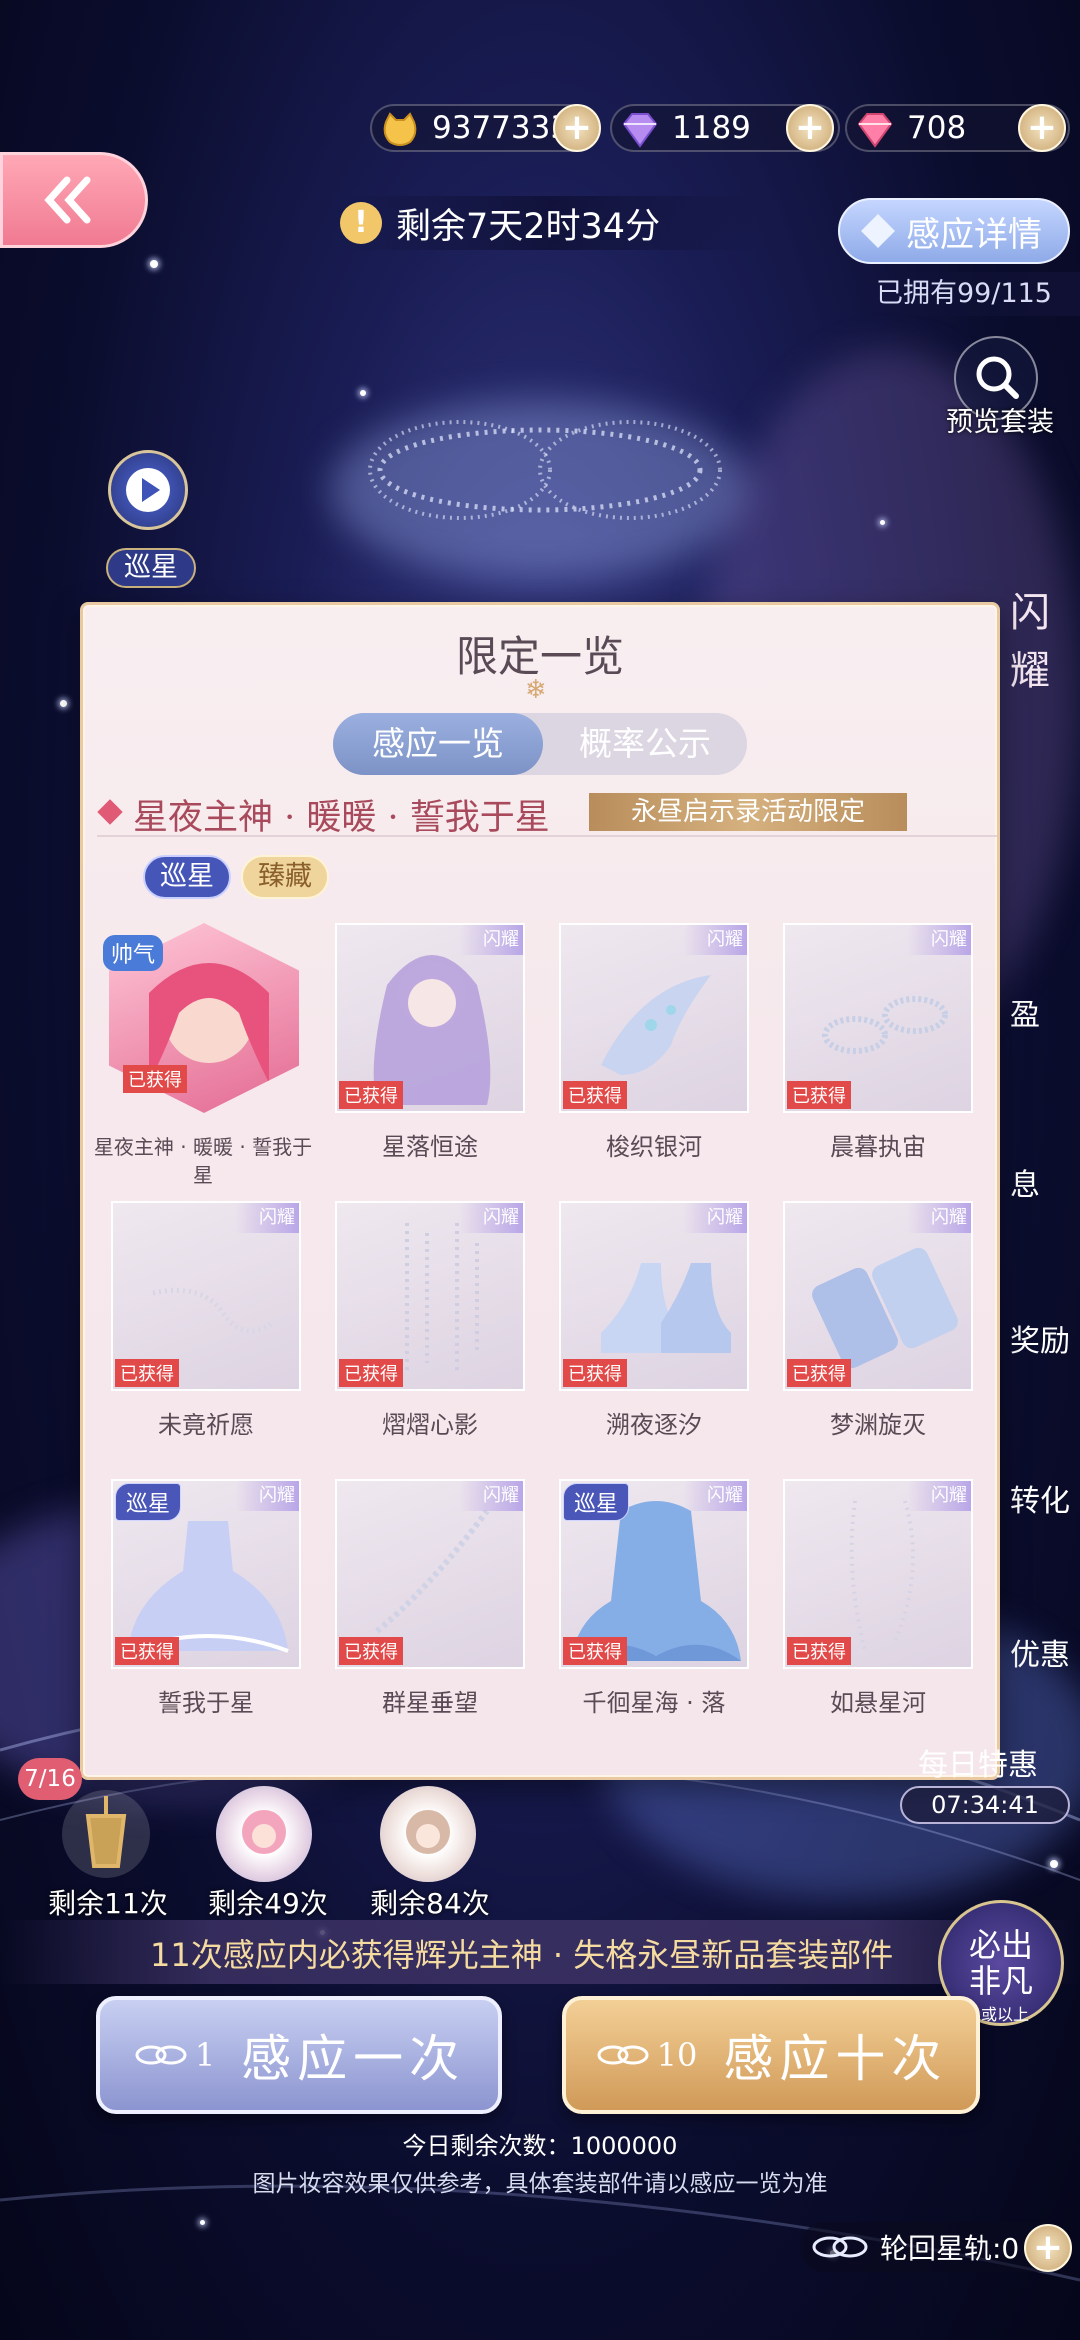  What do you see at coordinates (654, 1425) in the screenshot?
I see `item-name: 溯夜逐汐` at bounding box center [654, 1425].